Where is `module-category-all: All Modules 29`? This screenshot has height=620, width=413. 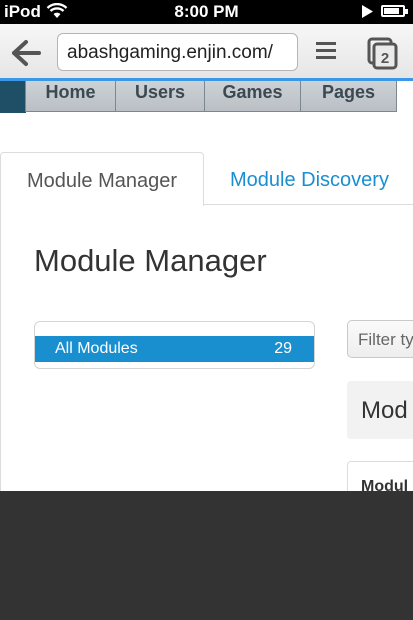
module-category-all: All Modules 29 is located at coordinates (174, 349).